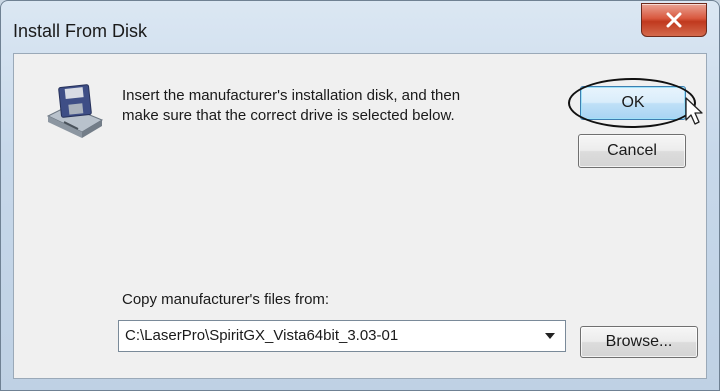 Image resolution: width=720 pixels, height=391 pixels. What do you see at coordinates (360, 27) in the screenshot?
I see `title-bar: Install From Disk` at bounding box center [360, 27].